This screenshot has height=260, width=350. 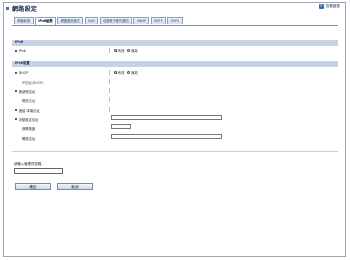 I want to click on cancel-button: 取消, so click(x=75, y=186).